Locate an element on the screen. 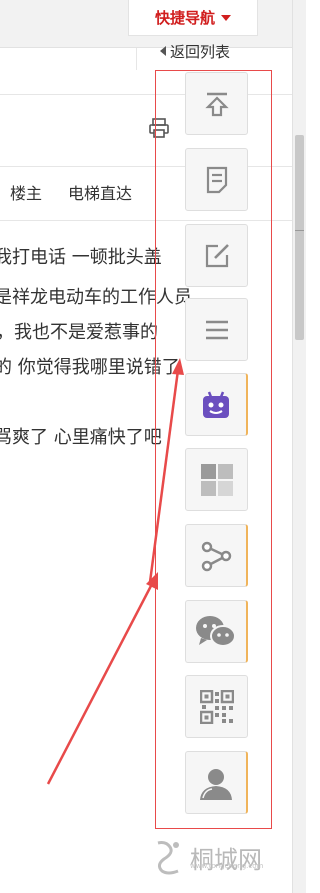  top-header-bar: 快捷导航 is located at coordinates (146, 24).